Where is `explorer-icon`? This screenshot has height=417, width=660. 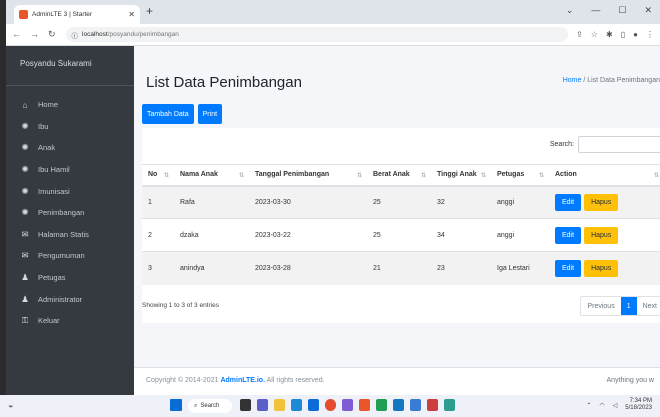 explorer-icon is located at coordinates (279, 405).